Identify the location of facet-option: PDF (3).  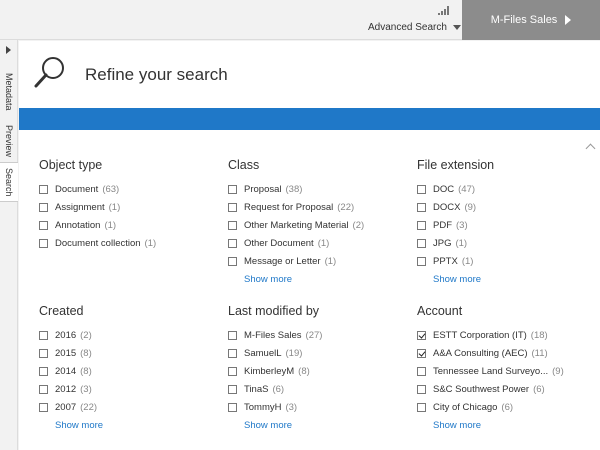
(507, 225).